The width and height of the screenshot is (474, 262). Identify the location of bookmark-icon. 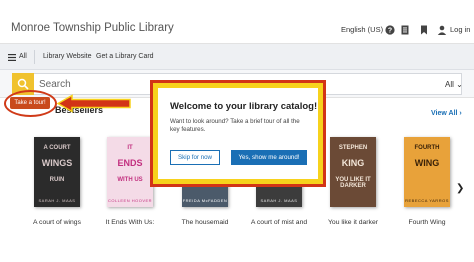
(424, 30).